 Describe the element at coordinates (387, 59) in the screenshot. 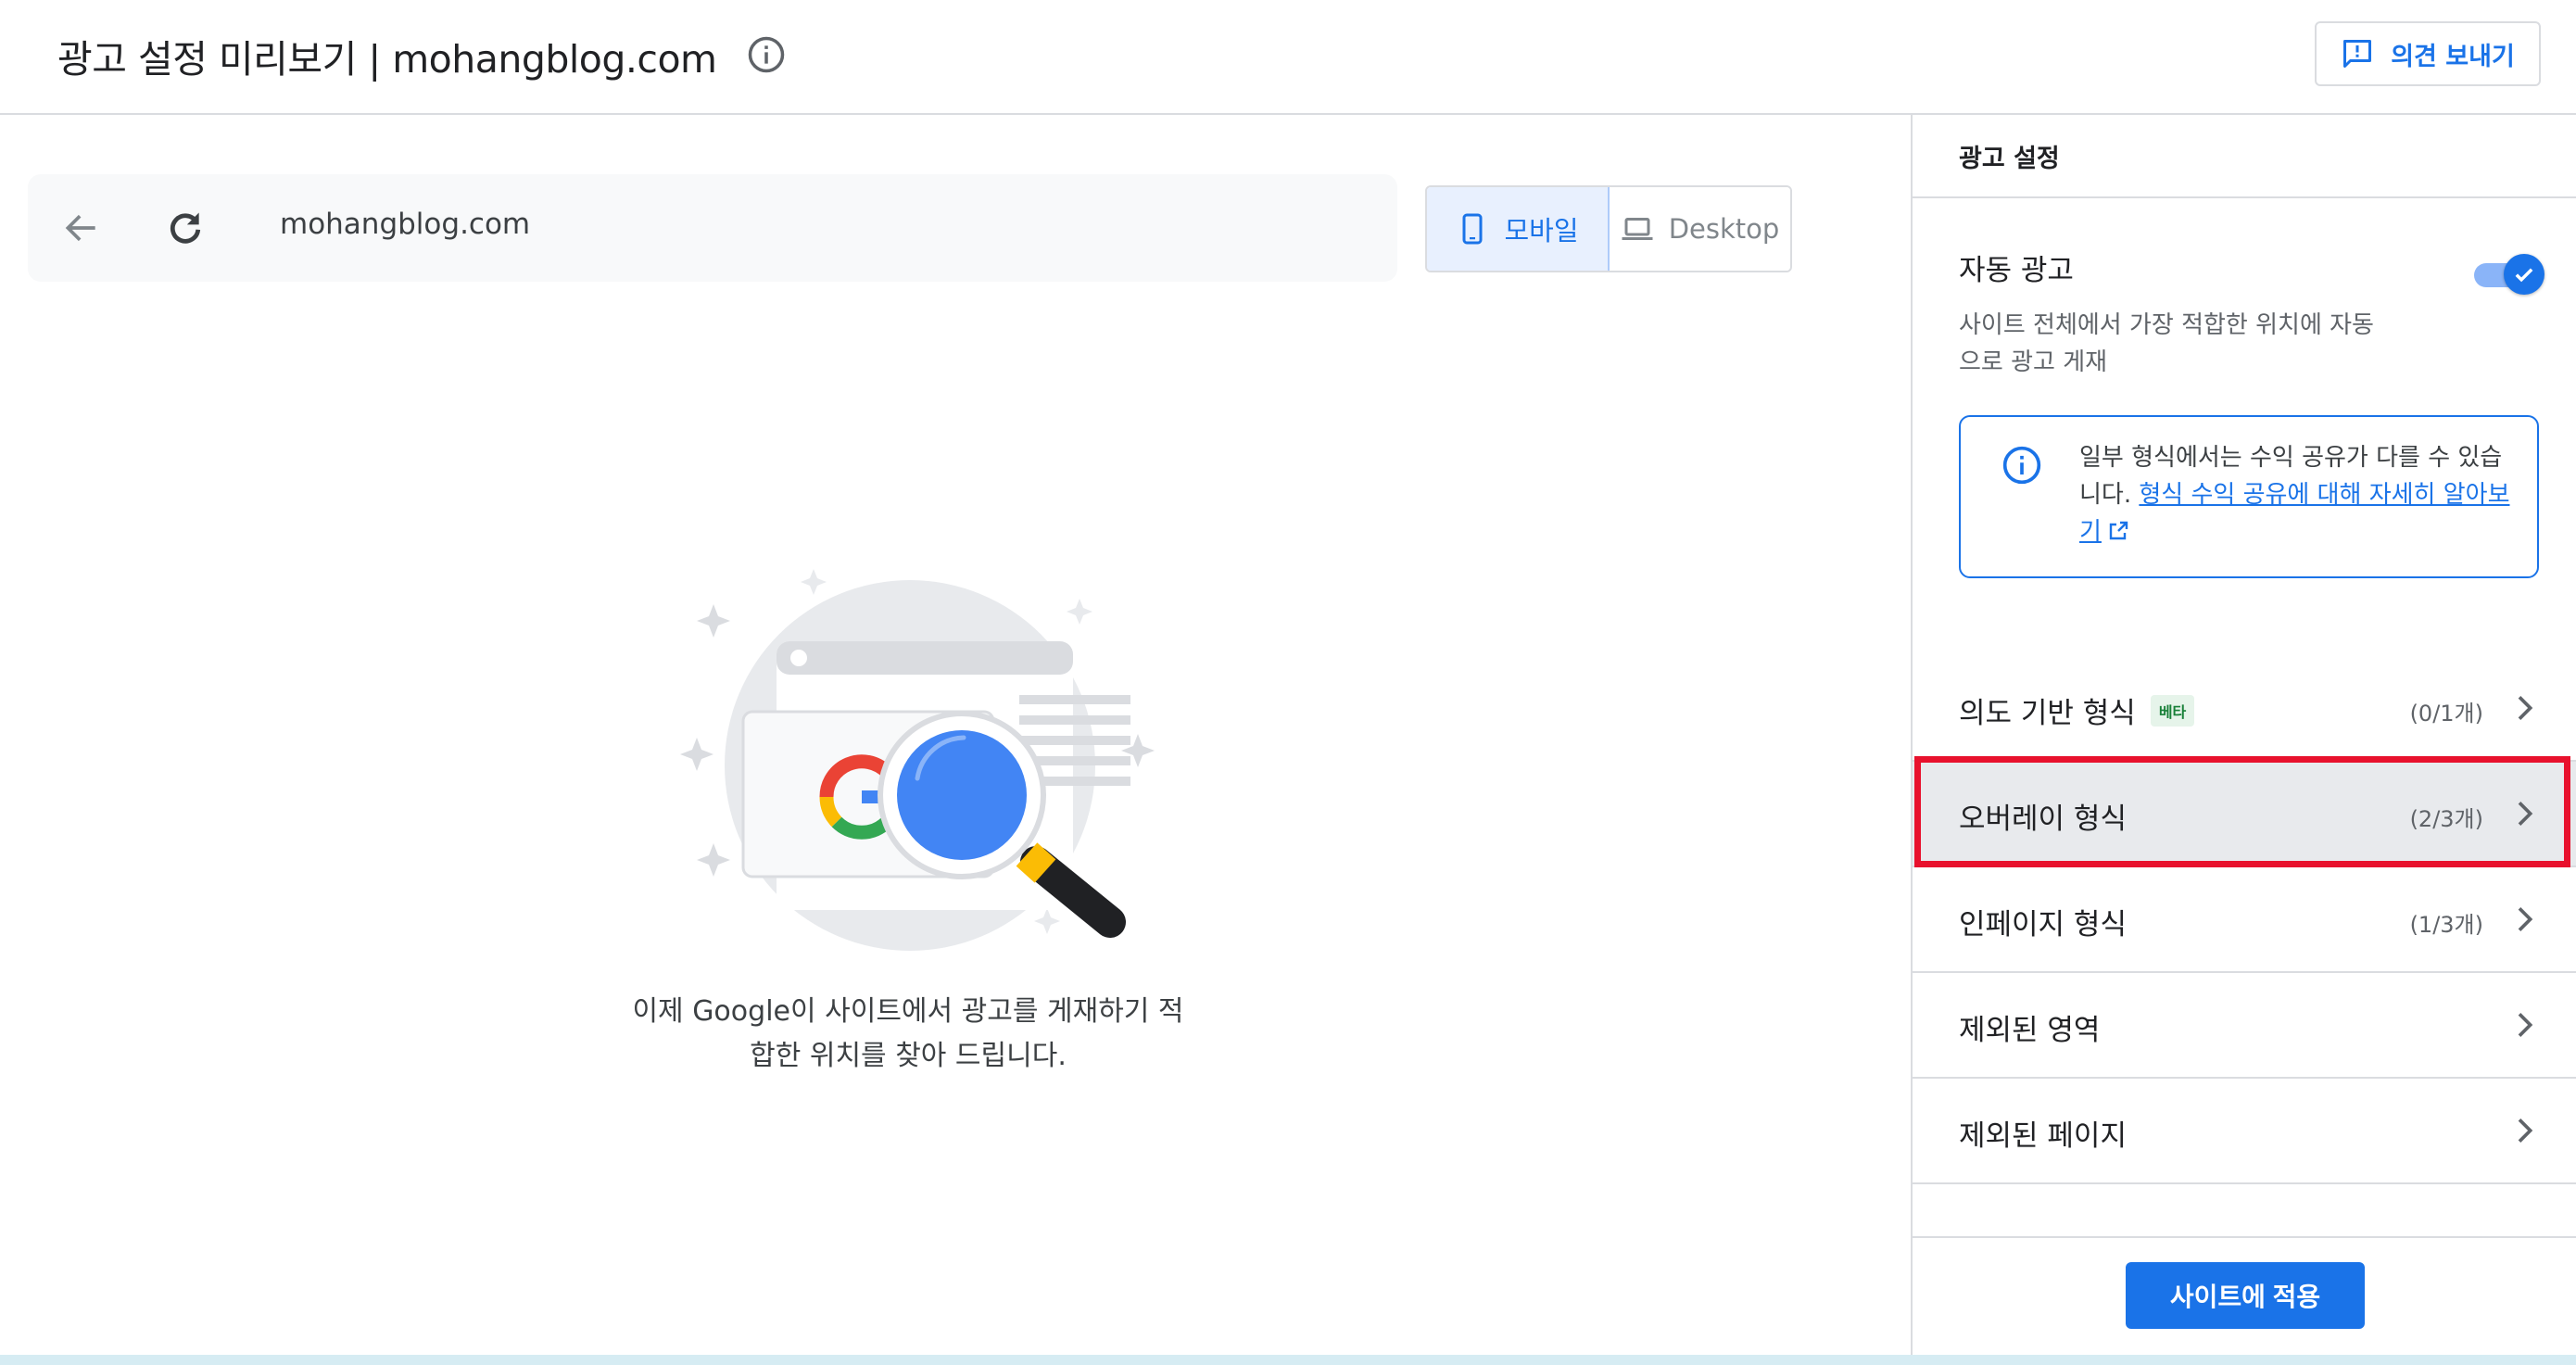

I see `page-title: 광고 설정 미리보기 | mohangblog.com` at that location.